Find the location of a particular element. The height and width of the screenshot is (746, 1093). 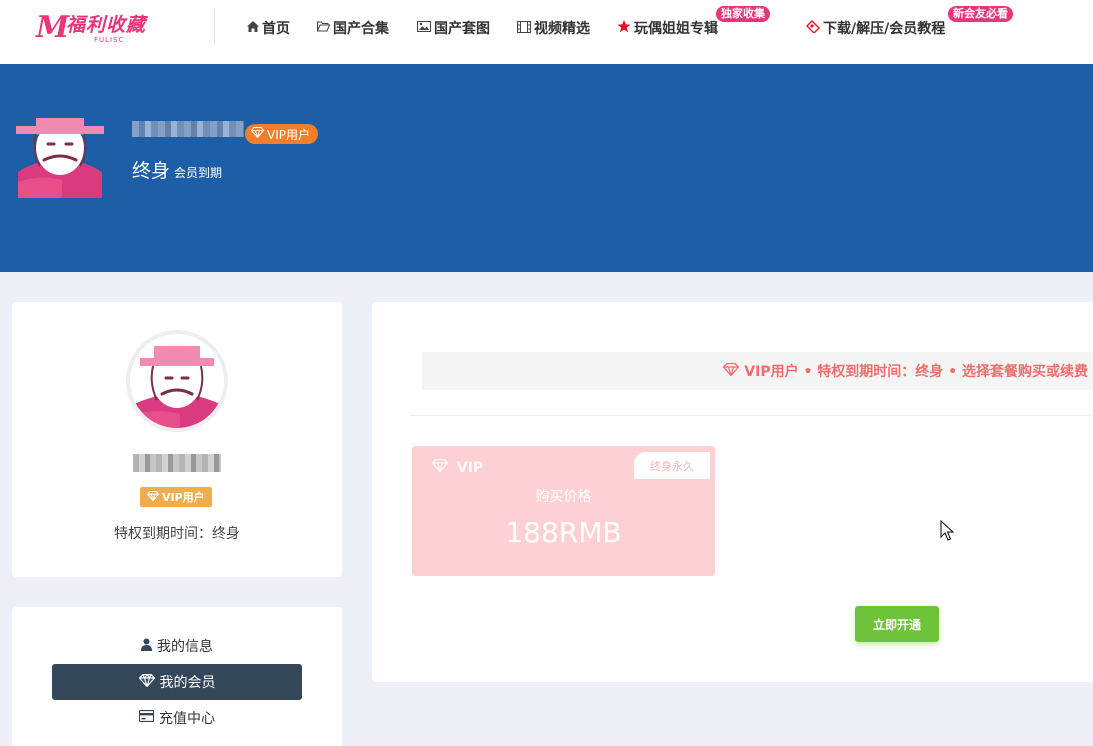

nav-album: 玩偶姐姐专辑 is located at coordinates (667, 28).